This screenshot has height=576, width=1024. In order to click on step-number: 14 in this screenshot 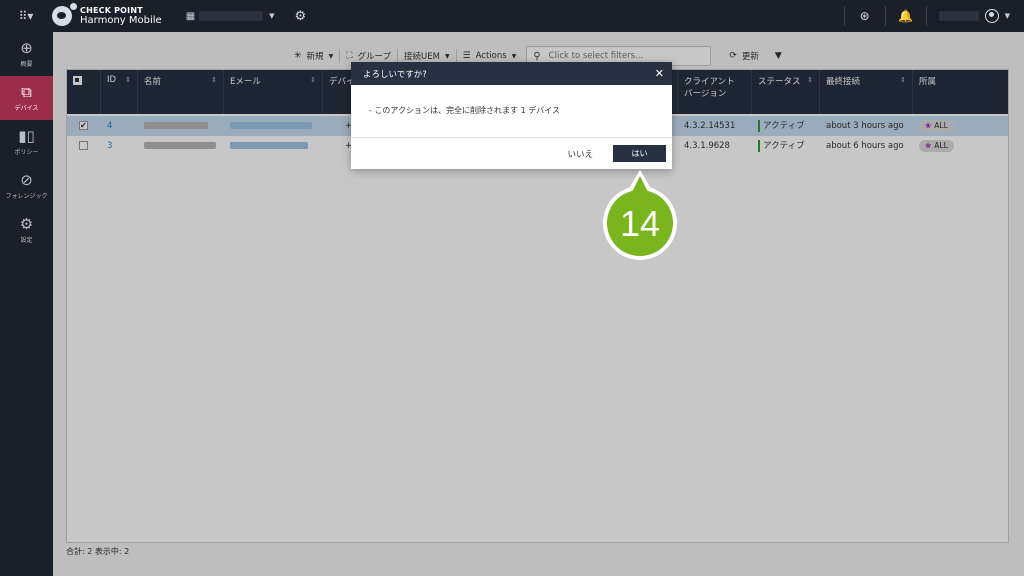, I will do `click(640, 223)`.